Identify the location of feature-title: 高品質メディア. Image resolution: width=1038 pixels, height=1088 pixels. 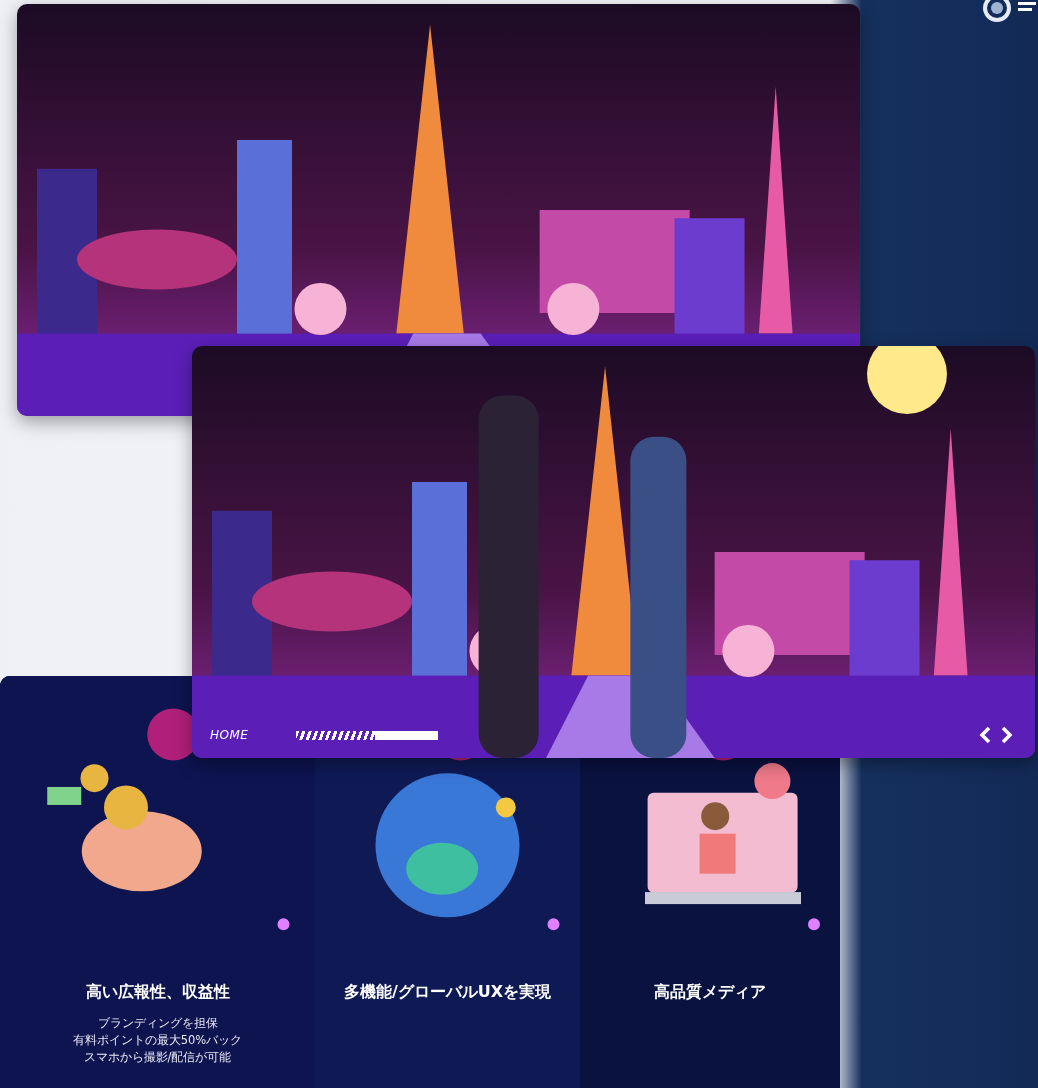
(710, 992).